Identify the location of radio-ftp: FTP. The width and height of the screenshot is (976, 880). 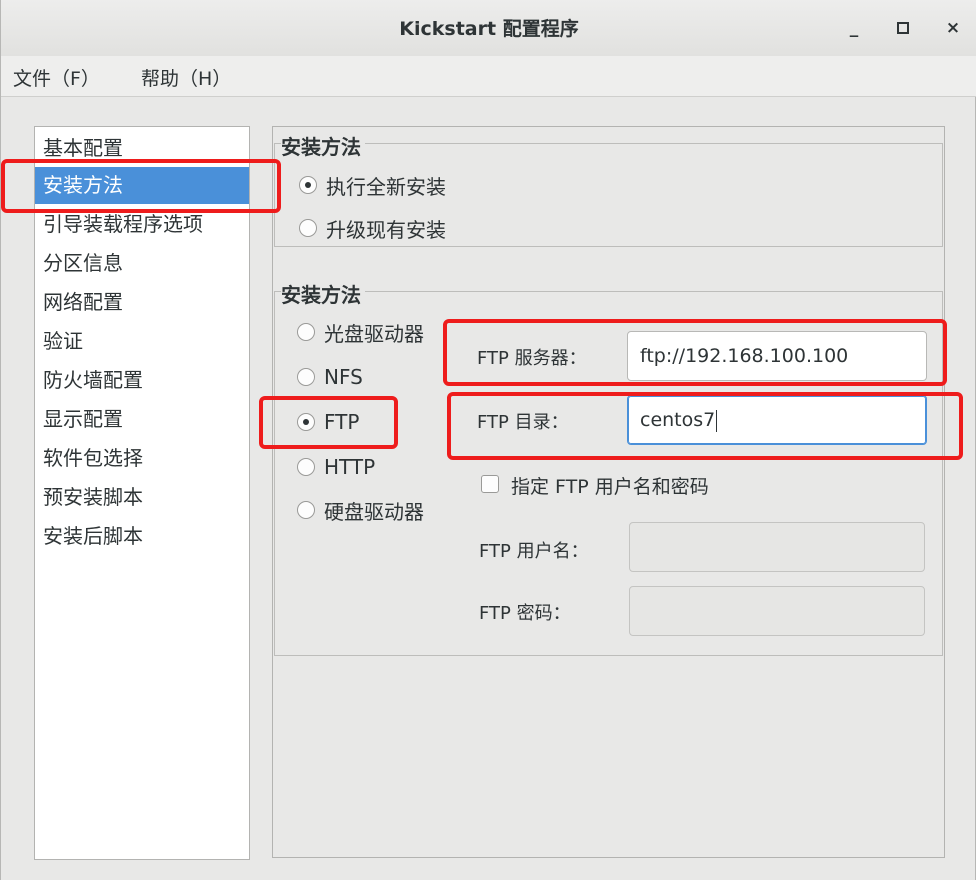
(328, 422).